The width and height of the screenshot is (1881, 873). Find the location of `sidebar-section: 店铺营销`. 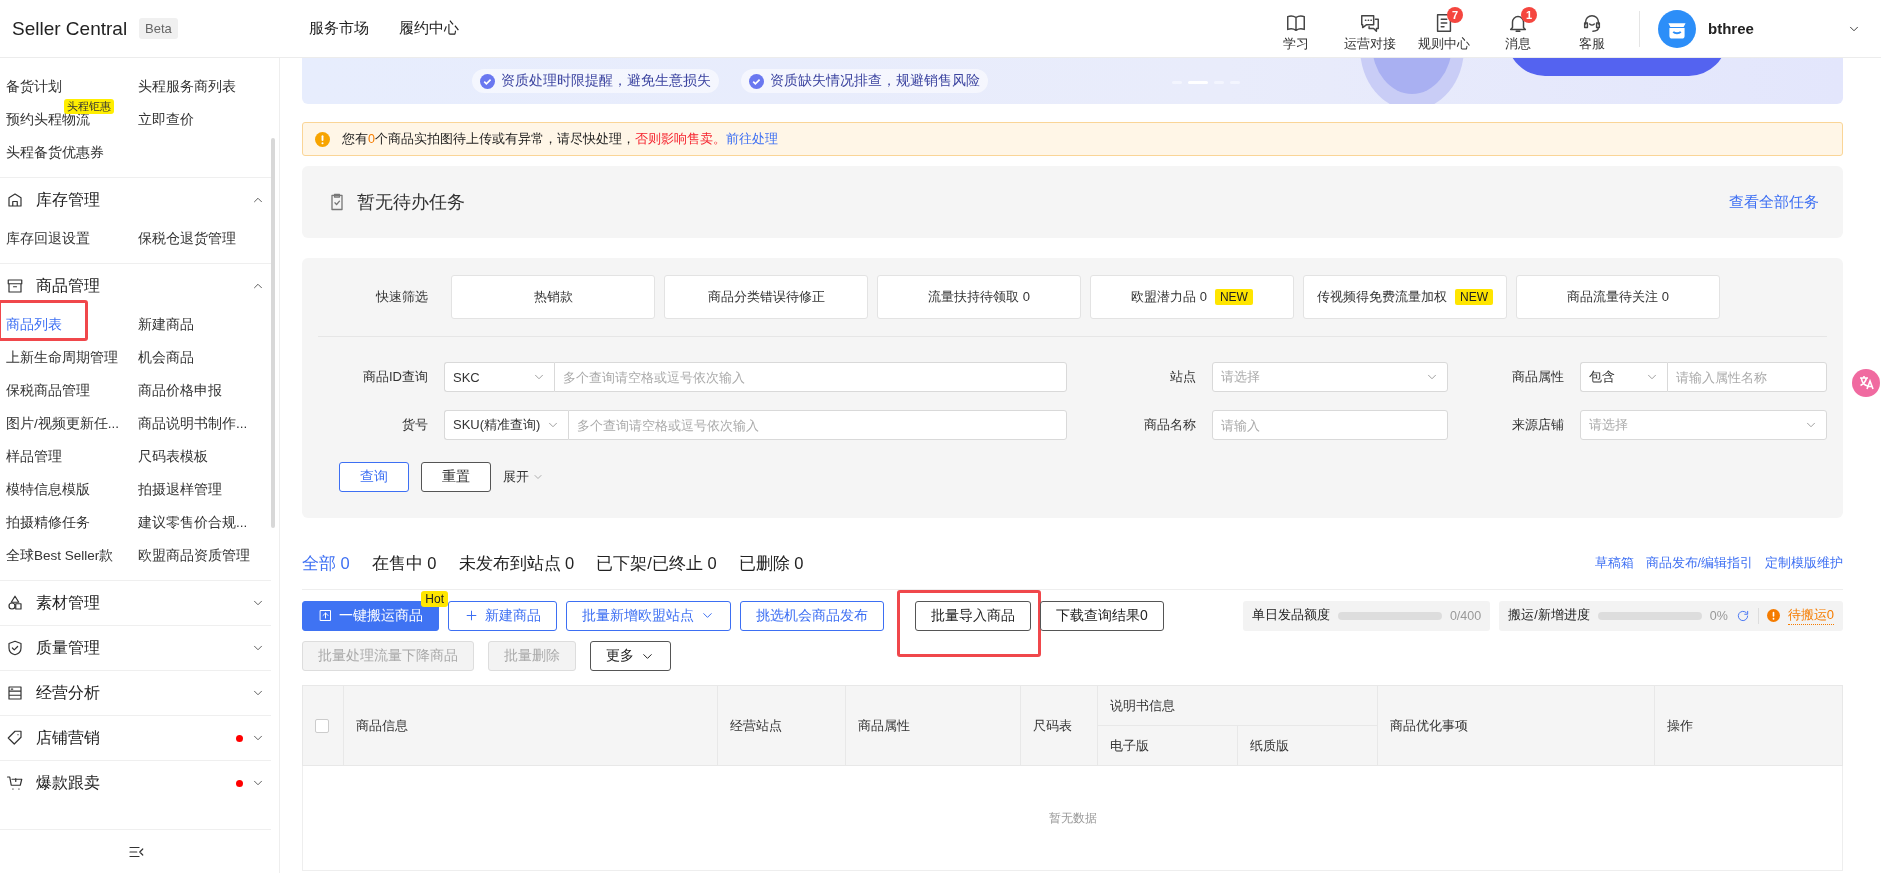

sidebar-section: 店铺营销 is located at coordinates (135, 738).